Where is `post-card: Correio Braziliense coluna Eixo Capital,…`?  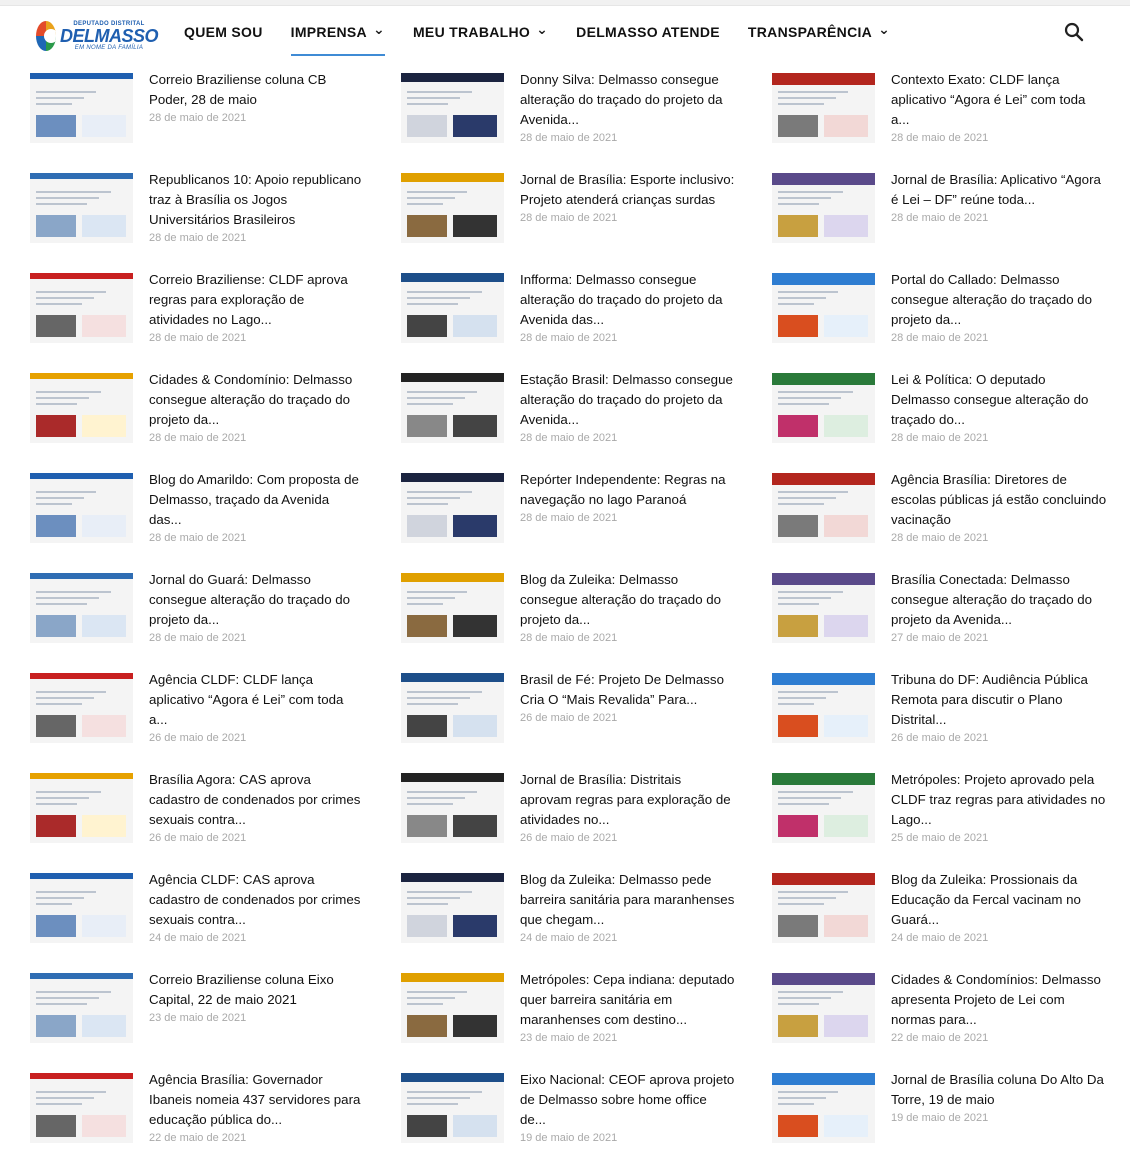
post-card: Correio Braziliense coluna Eixo Capital,… is located at coordinates (215, 1020).